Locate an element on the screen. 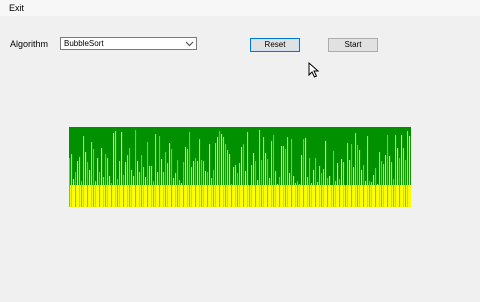 This screenshot has width=480, height=302. mouse-cursor-icon is located at coordinates (314, 69).